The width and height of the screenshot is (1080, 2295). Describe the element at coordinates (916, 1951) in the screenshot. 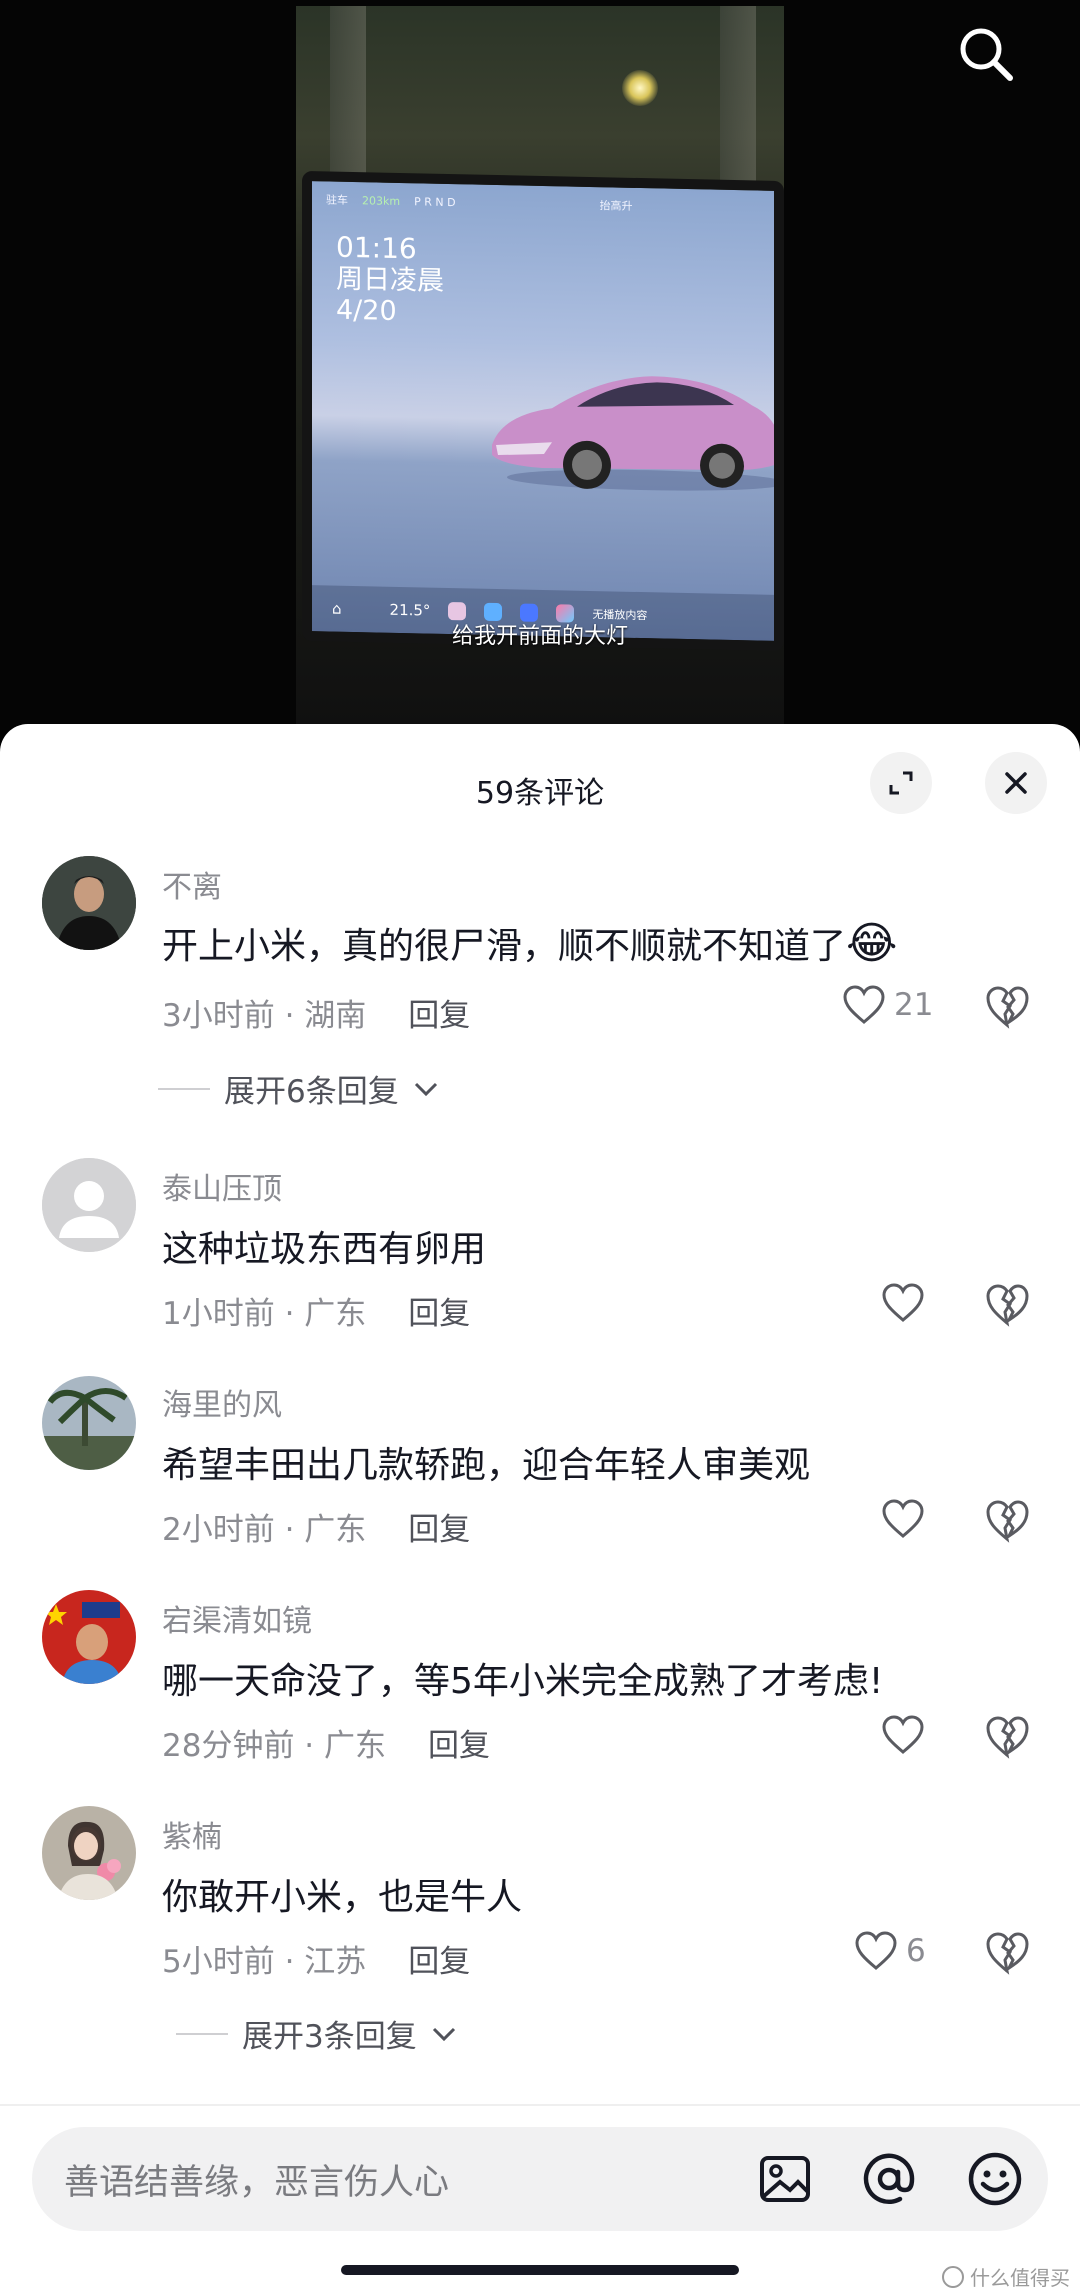

I see `like-count: 6` at that location.